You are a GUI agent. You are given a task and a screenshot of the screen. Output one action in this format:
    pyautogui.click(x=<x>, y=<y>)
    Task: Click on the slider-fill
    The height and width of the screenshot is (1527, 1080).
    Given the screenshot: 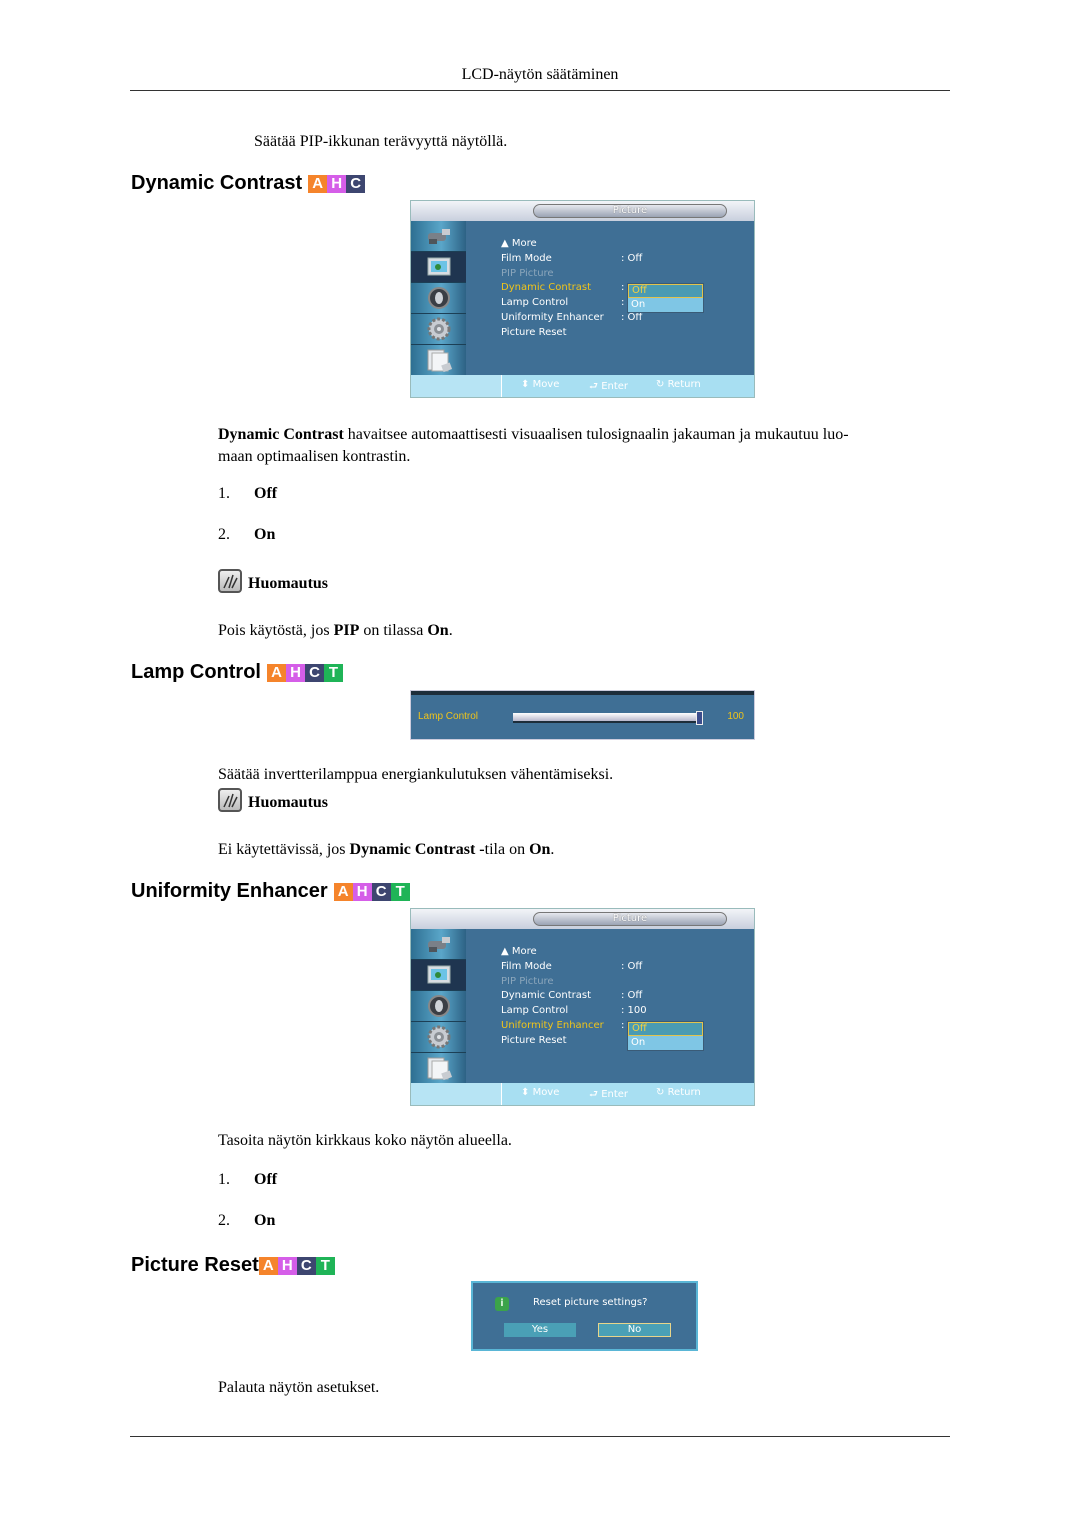 What is the action you would take?
    pyautogui.click(x=607, y=717)
    